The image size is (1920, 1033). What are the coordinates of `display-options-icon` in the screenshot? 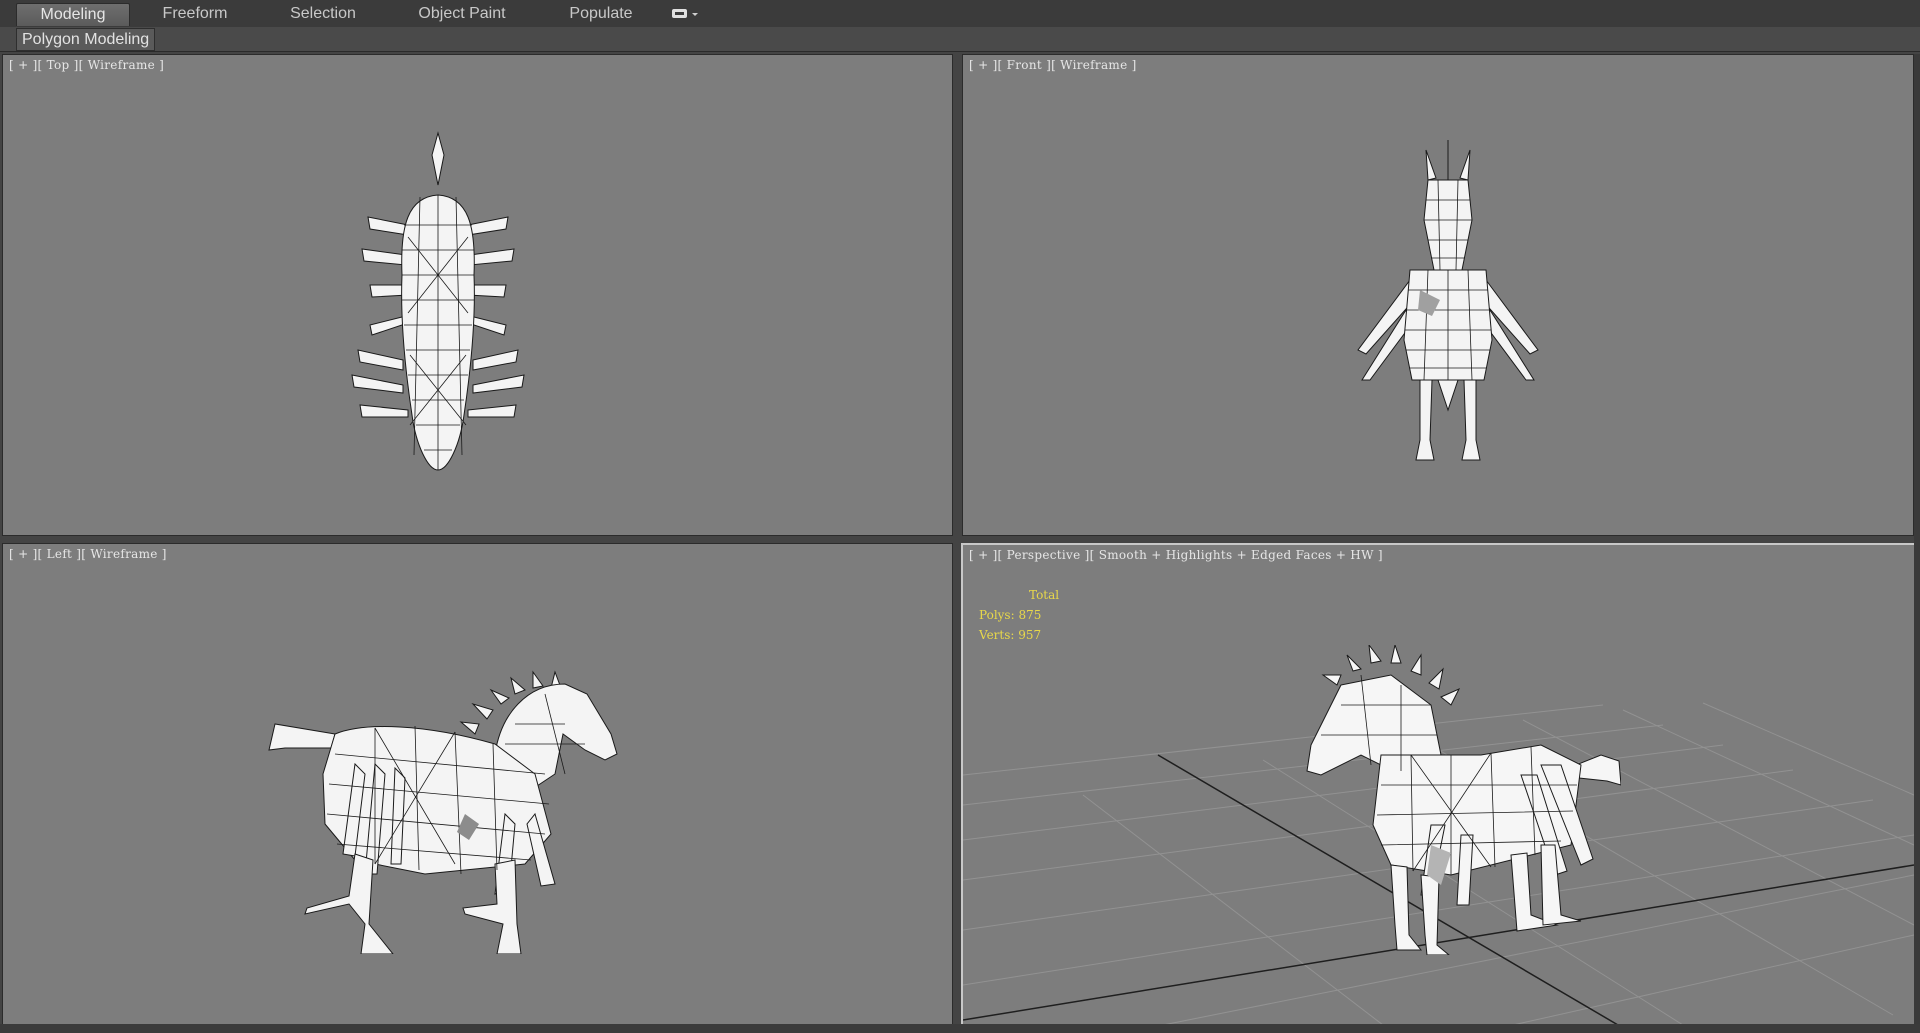 It's located at (686, 14).